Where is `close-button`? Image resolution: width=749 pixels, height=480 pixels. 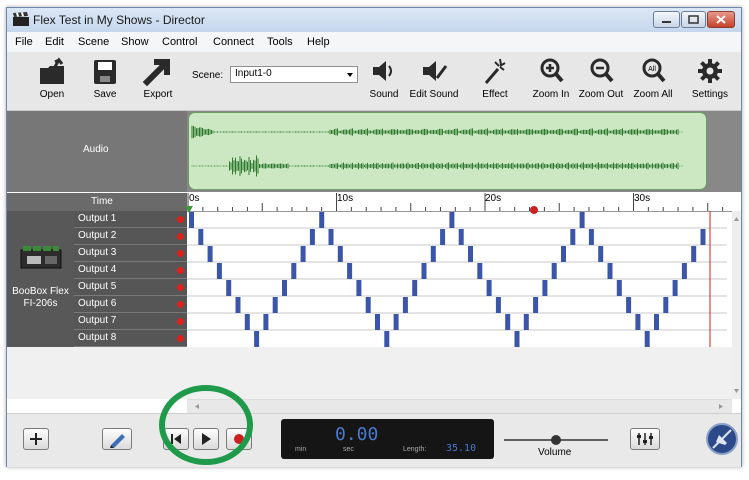 close-button is located at coordinates (721, 19).